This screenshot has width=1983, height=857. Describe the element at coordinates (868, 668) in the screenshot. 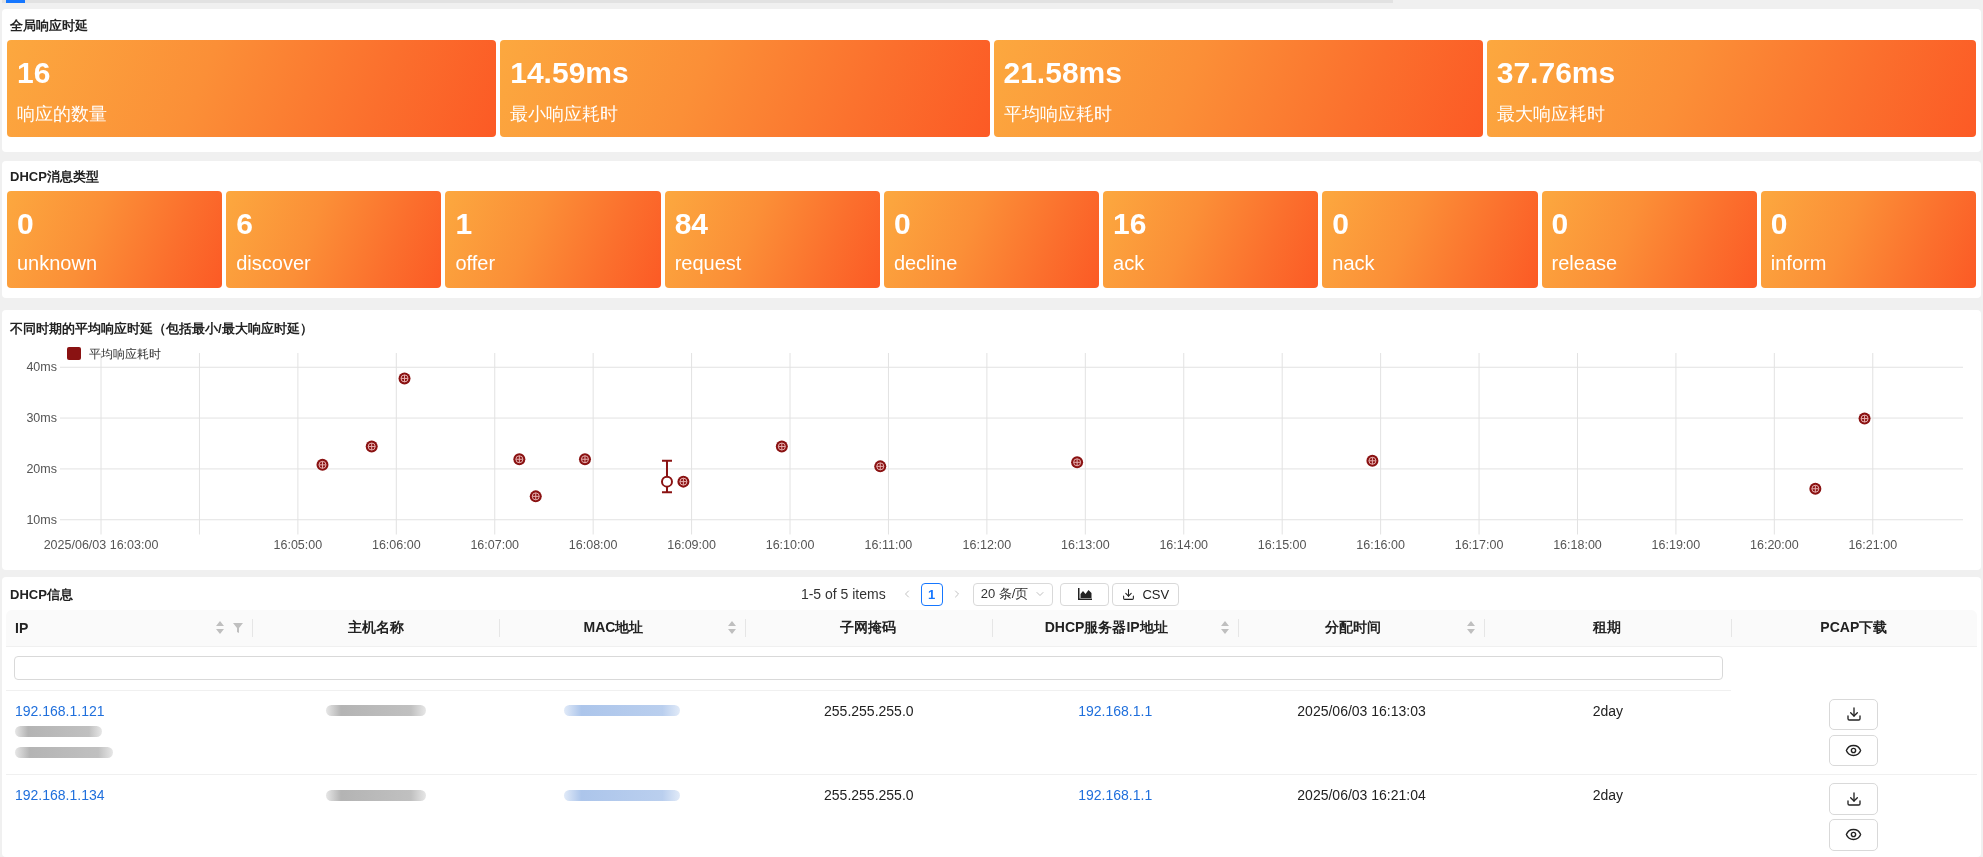

I see `filter-input` at that location.